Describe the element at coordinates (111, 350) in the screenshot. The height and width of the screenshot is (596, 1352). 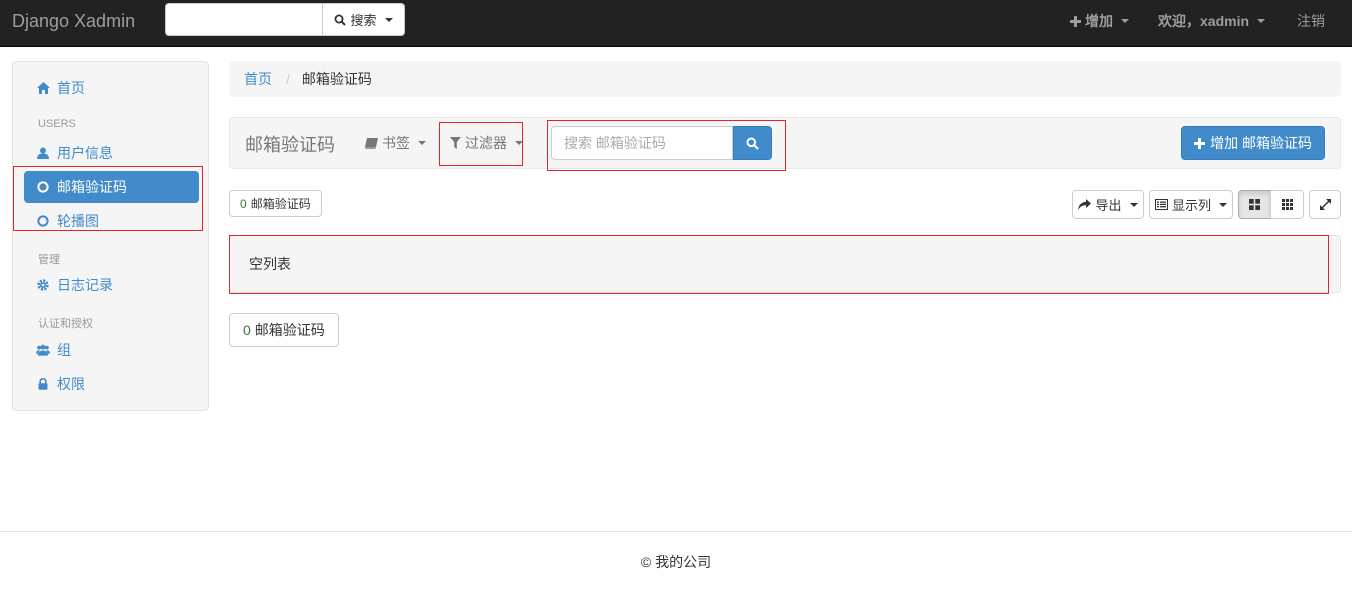
I see `sidebar-item-group: 组` at that location.